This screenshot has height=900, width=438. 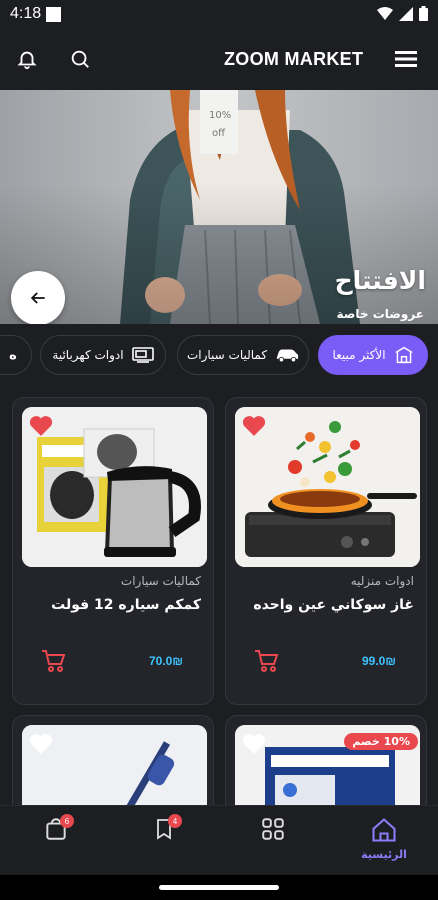 I want to click on status-time: 4:18, so click(x=26, y=13).